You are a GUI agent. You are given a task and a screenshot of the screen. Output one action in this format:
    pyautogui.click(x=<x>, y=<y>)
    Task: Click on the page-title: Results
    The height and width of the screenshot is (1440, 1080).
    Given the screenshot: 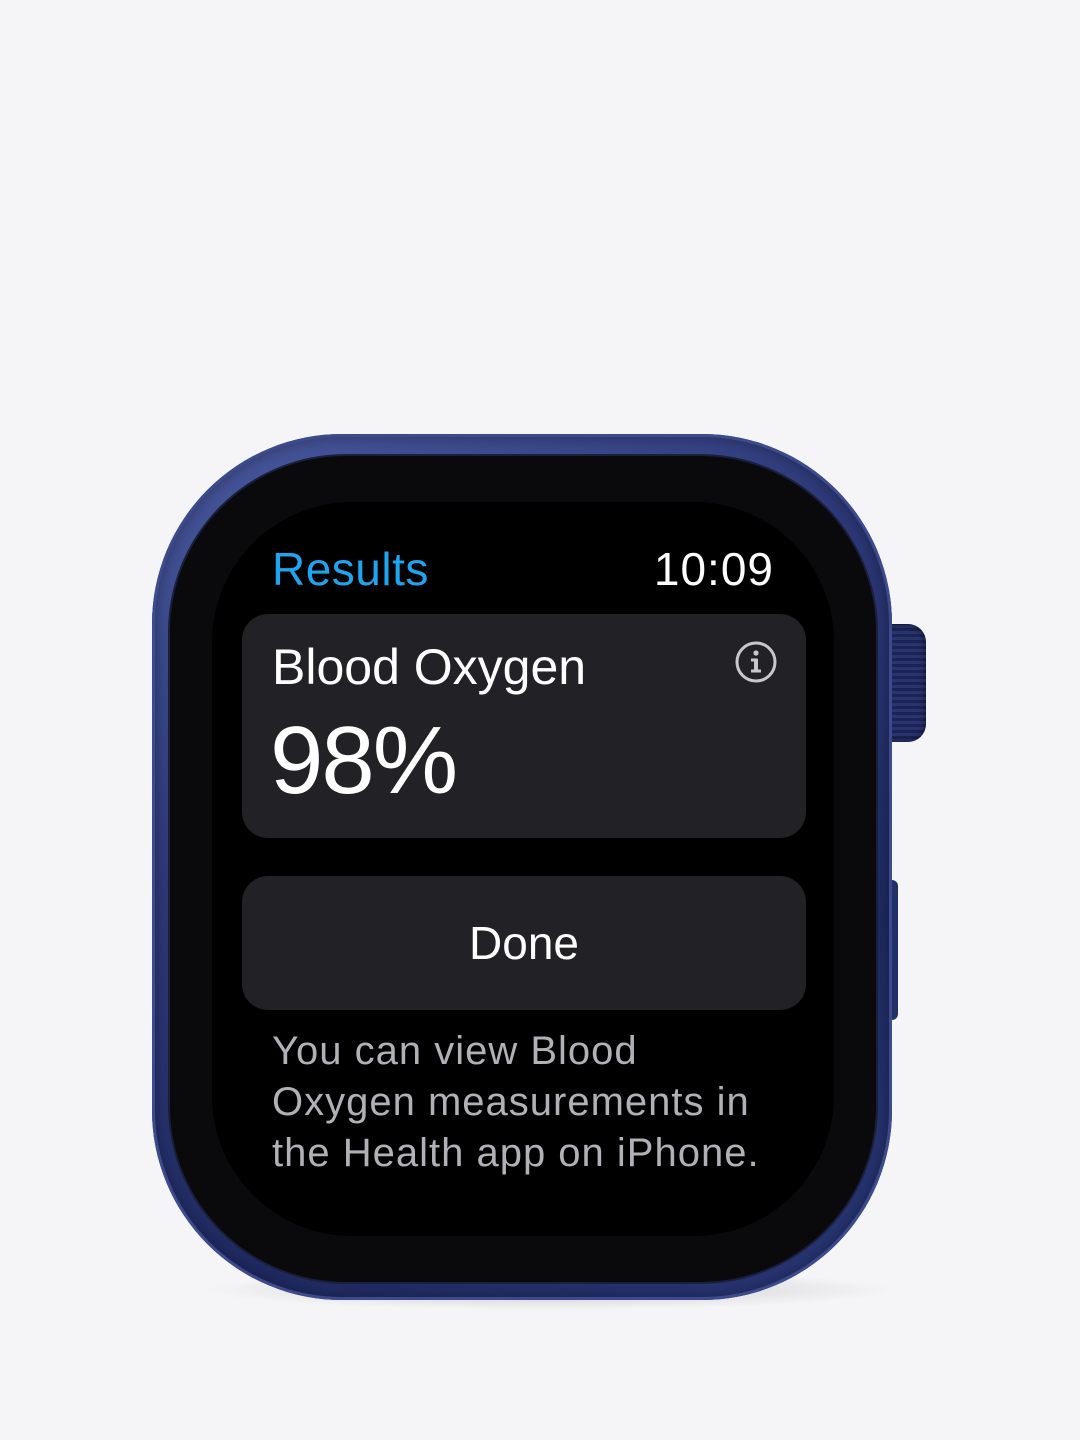 What is the action you would take?
    pyautogui.click(x=350, y=569)
    